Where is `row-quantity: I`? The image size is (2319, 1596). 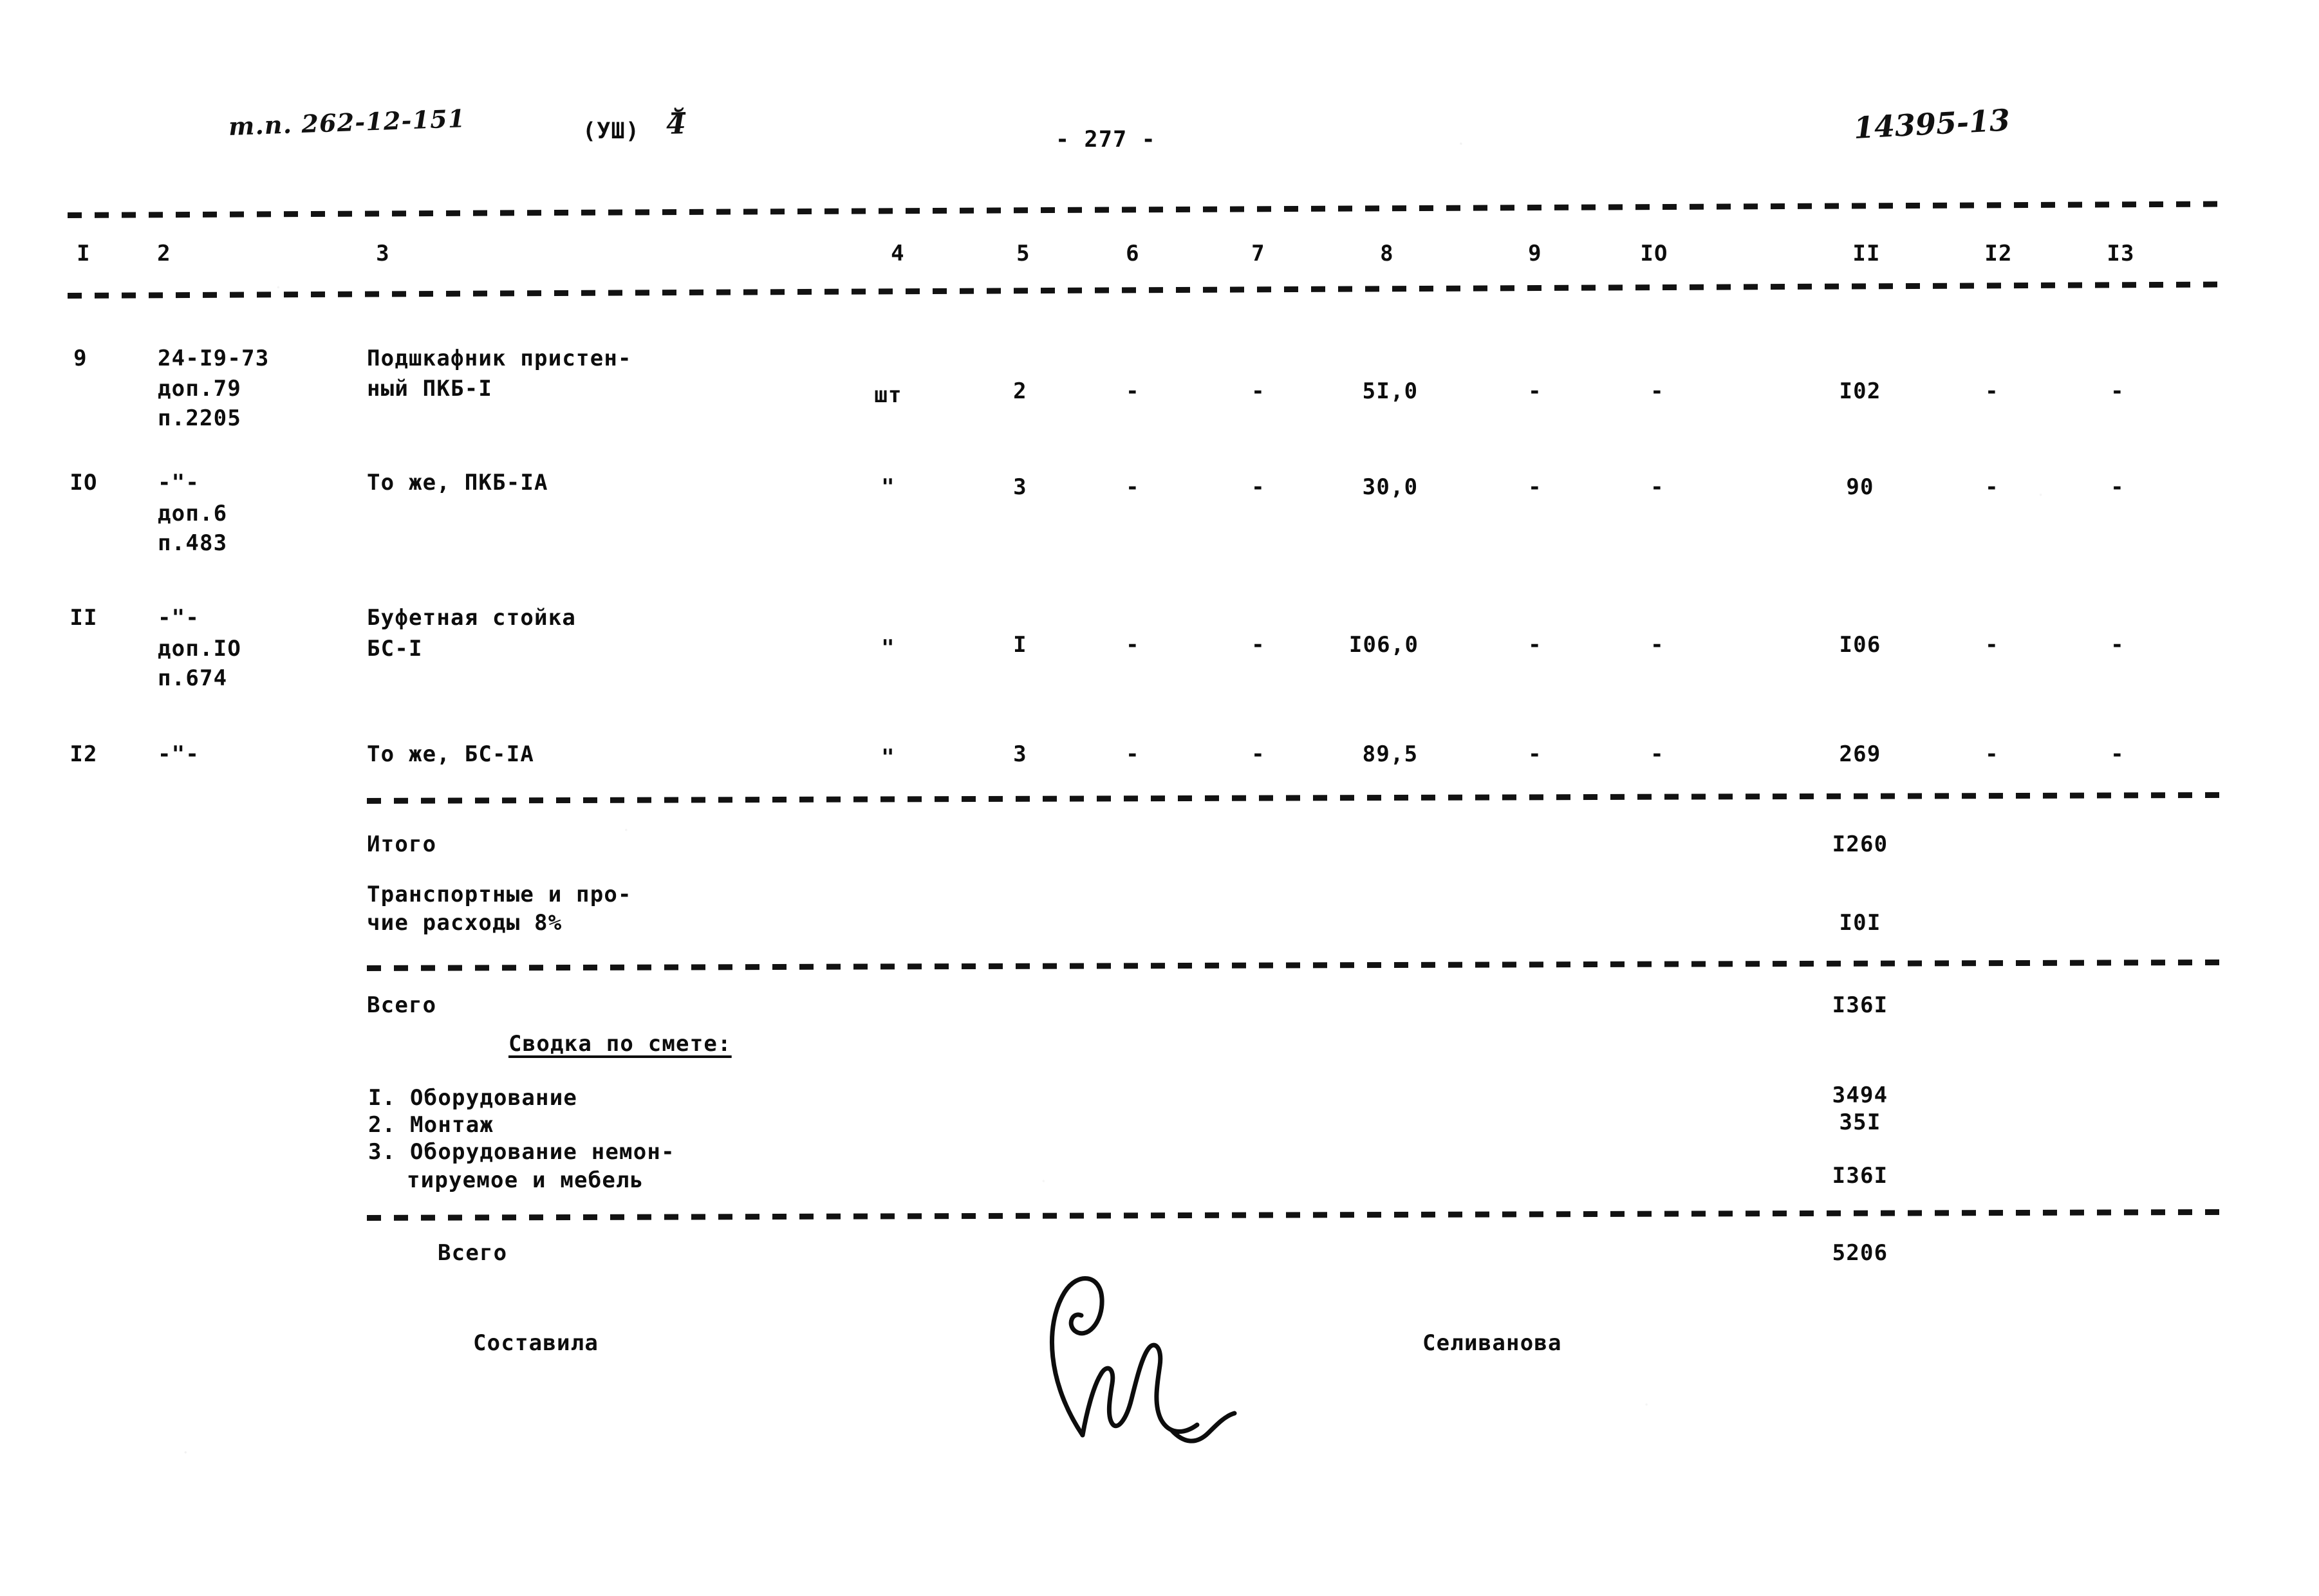
row-quantity: I is located at coordinates (1020, 645).